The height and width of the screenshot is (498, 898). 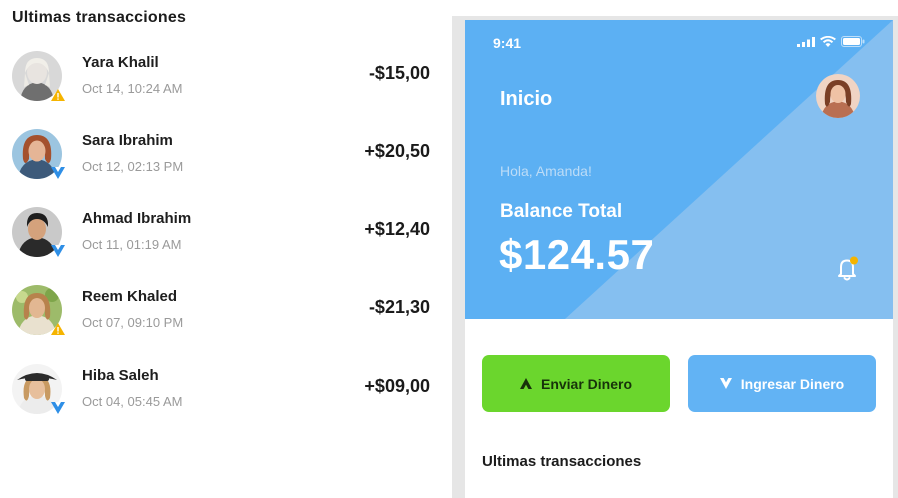 I want to click on transaction-amount: +$12,40, so click(x=397, y=229).